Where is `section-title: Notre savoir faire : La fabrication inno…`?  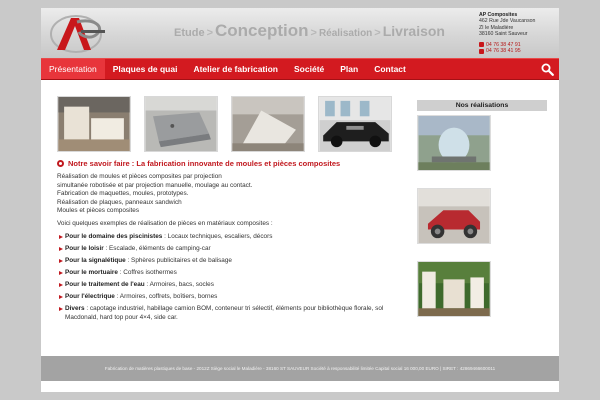 section-title: Notre savoir faire : La fabrication inno… is located at coordinates (198, 163).